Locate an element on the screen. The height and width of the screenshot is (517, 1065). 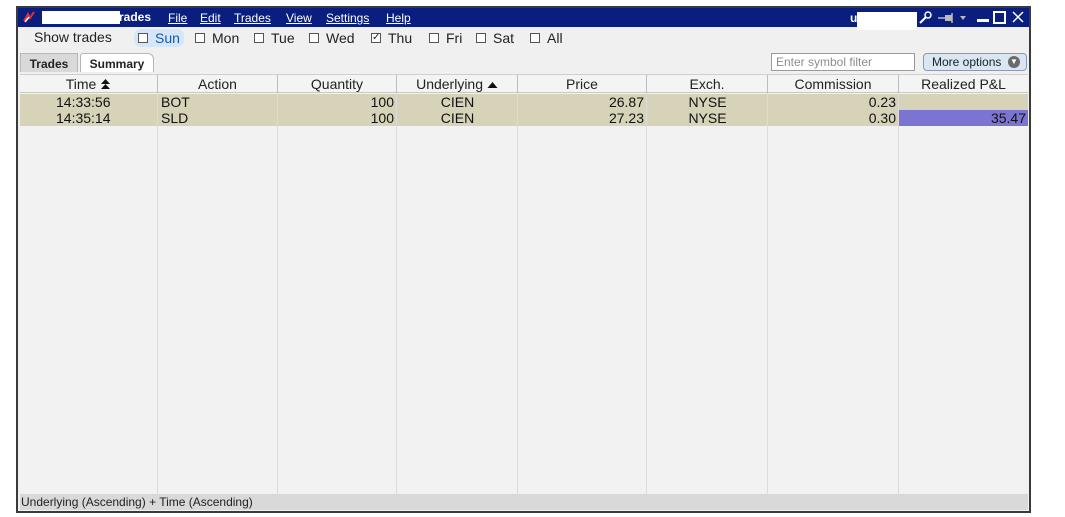
column-header-time: Time is located at coordinates (89, 84).